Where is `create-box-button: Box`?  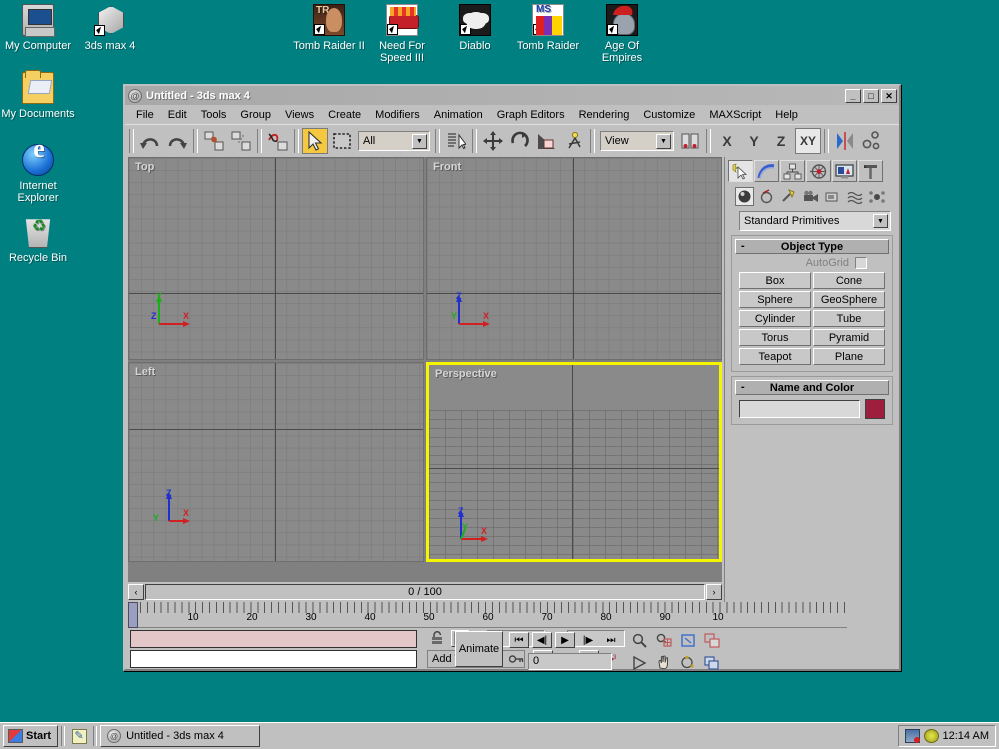 create-box-button: Box is located at coordinates (775, 280).